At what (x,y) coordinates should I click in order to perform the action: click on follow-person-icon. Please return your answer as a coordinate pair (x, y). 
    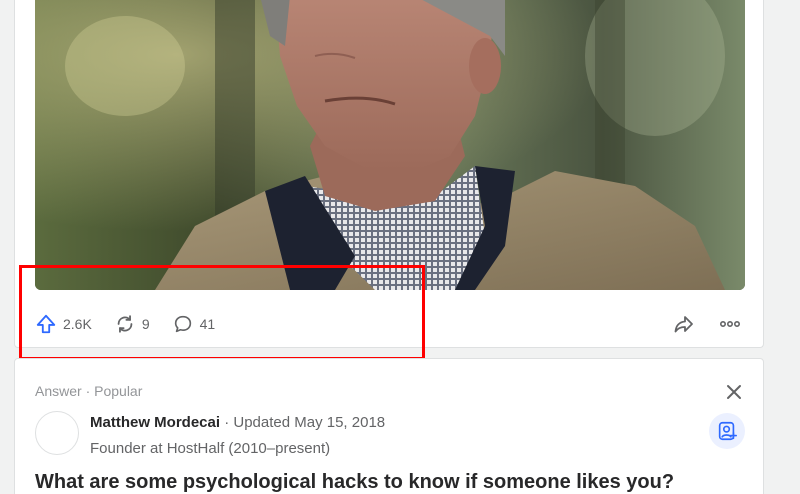
    Looking at the image, I should click on (727, 431).